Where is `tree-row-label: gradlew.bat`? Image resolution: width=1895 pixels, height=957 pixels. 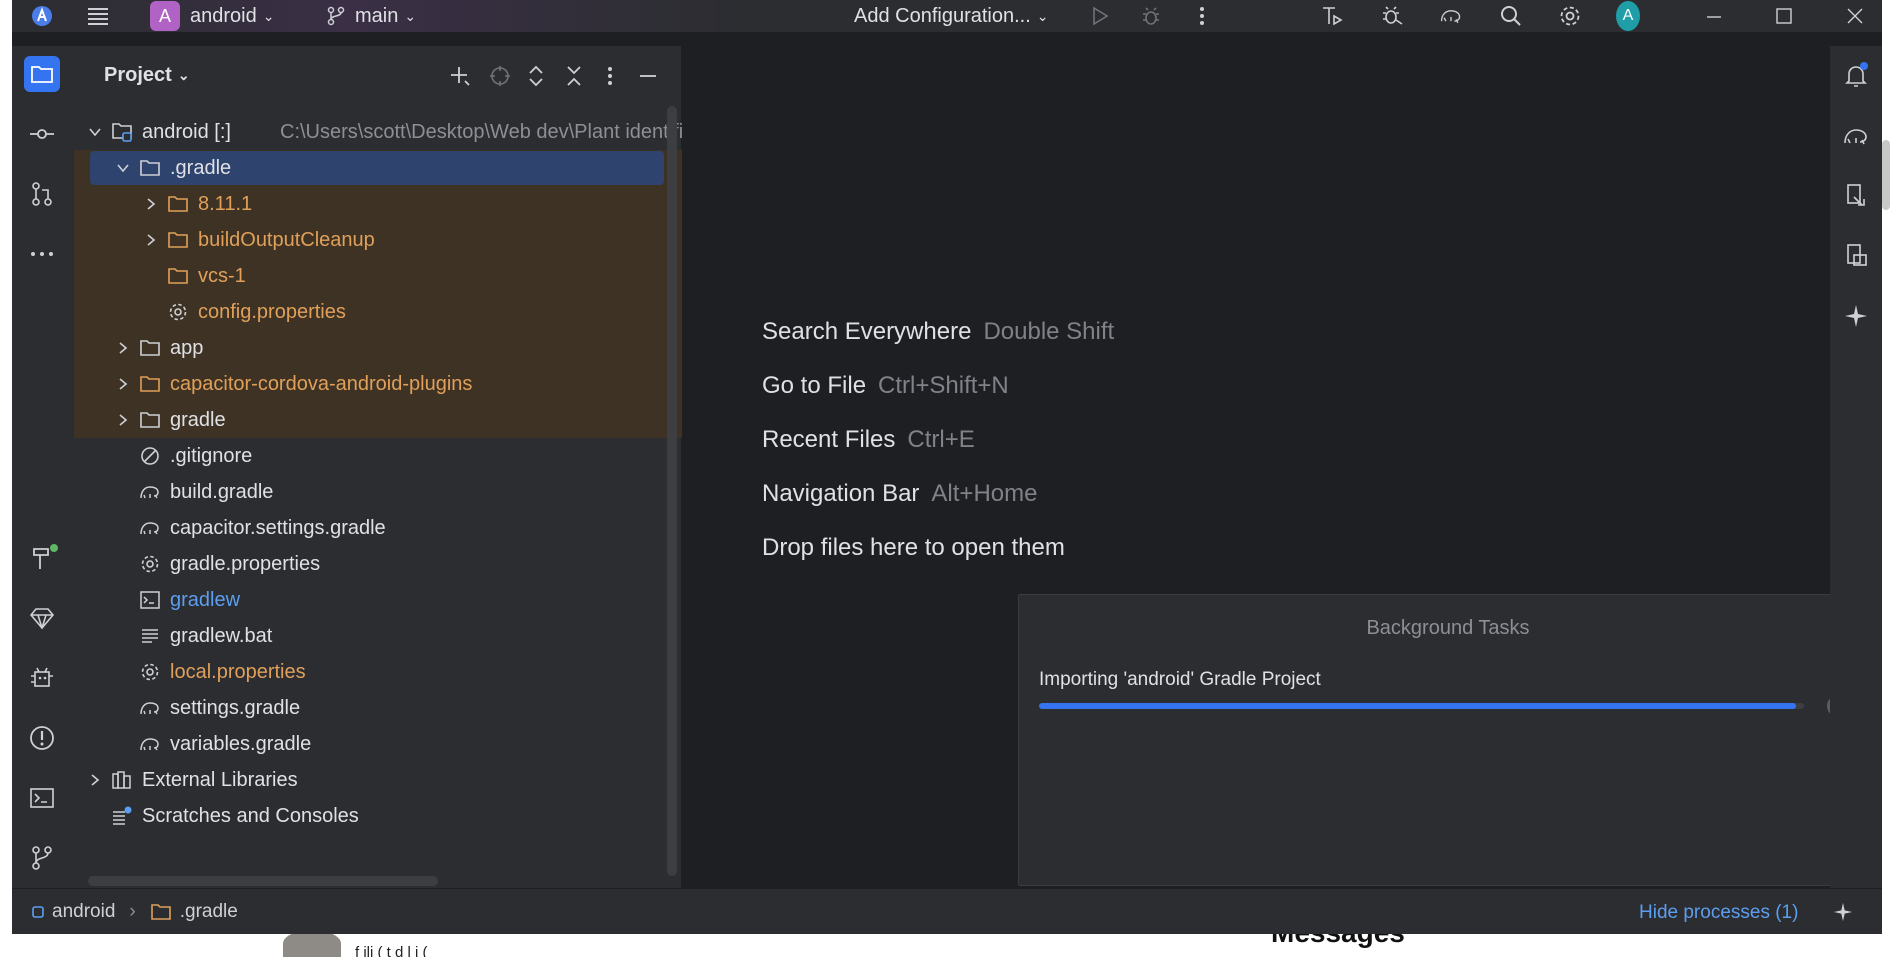
tree-row-label: gradlew.bat is located at coordinates (221, 635).